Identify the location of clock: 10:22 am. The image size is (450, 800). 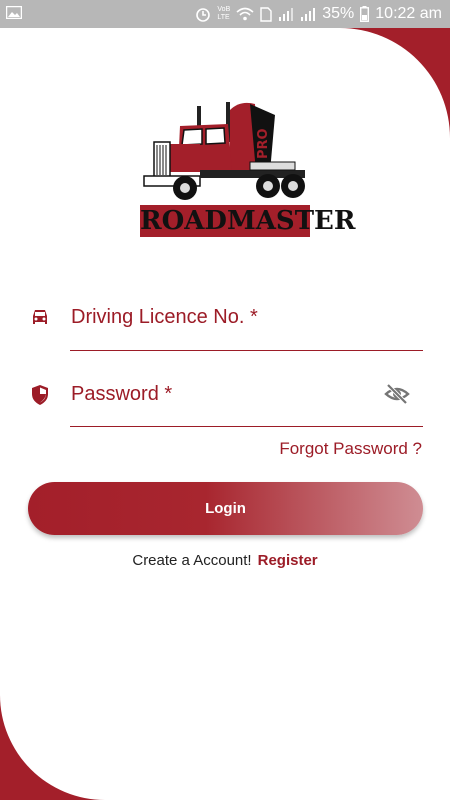
(408, 13).